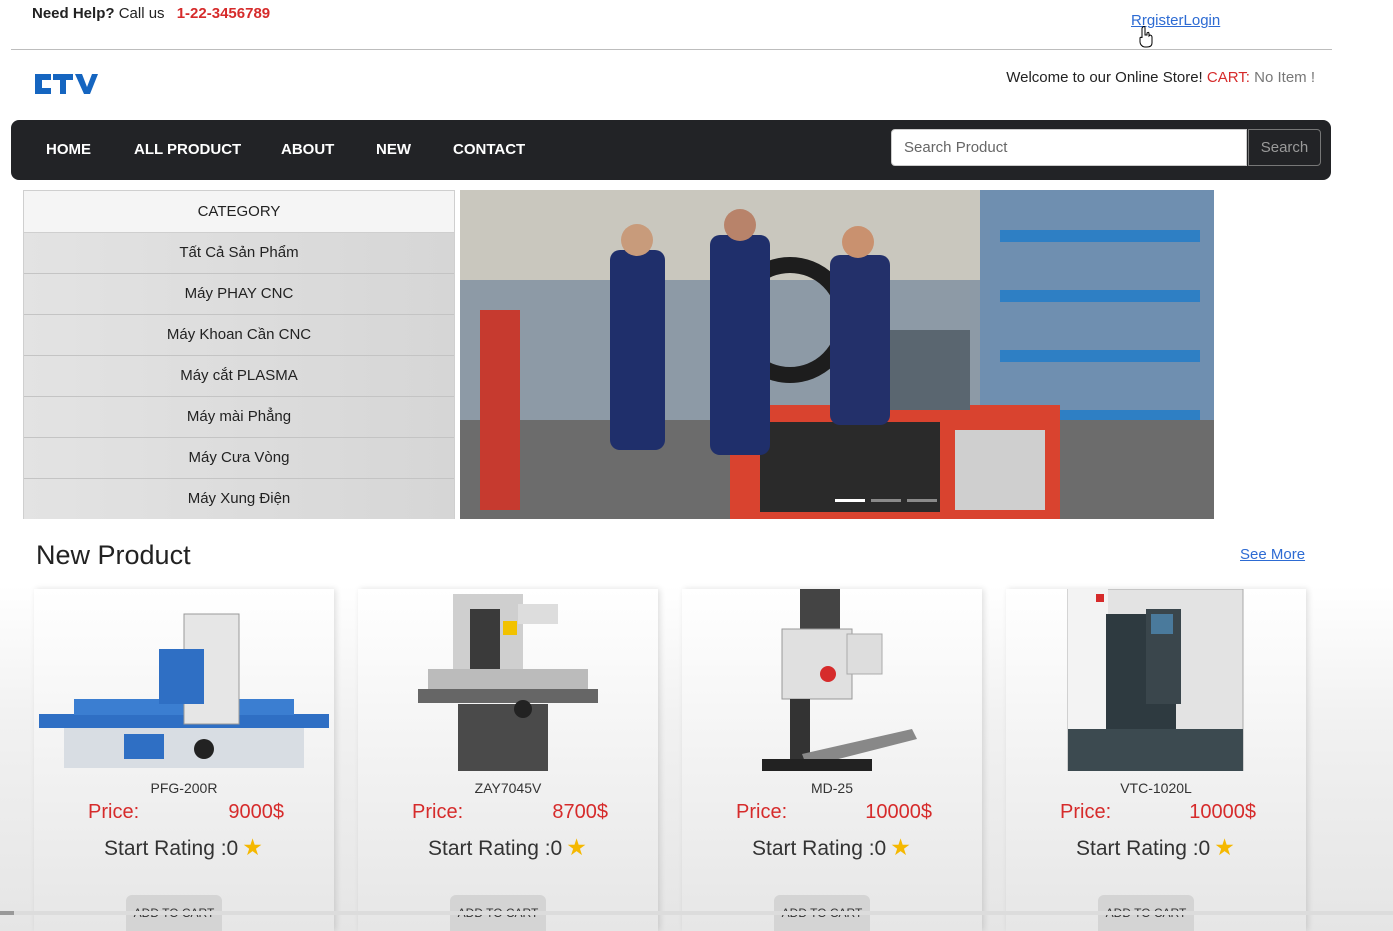 The height and width of the screenshot is (931, 1393). Describe the element at coordinates (256, 812) in the screenshot. I see `product-price: 9000$` at that location.